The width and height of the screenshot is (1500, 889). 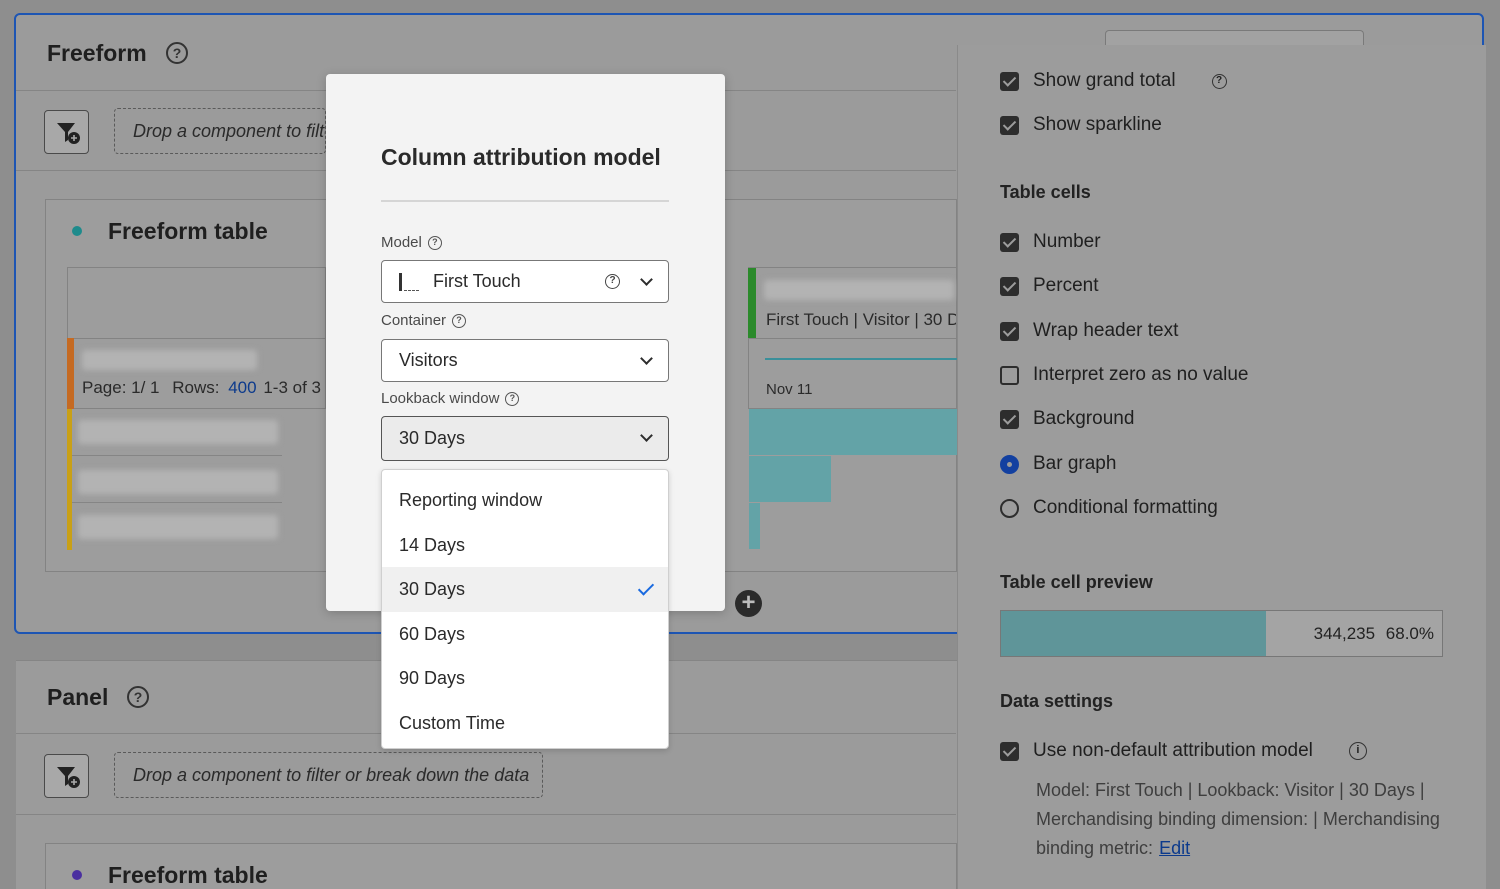 I want to click on bar-graph-option: Bar graph, so click(x=1058, y=464).